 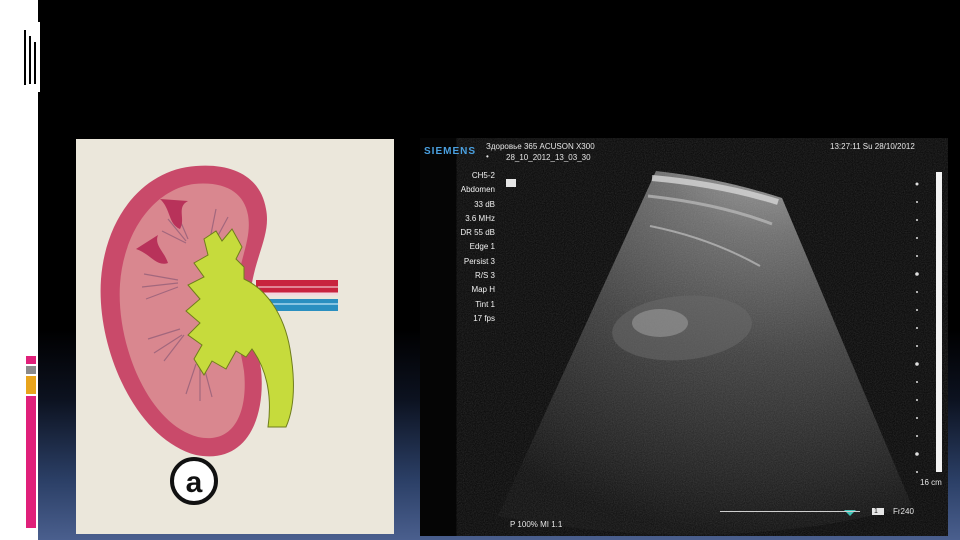 What do you see at coordinates (31, 442) in the screenshot?
I see `decorative-color-bars` at bounding box center [31, 442].